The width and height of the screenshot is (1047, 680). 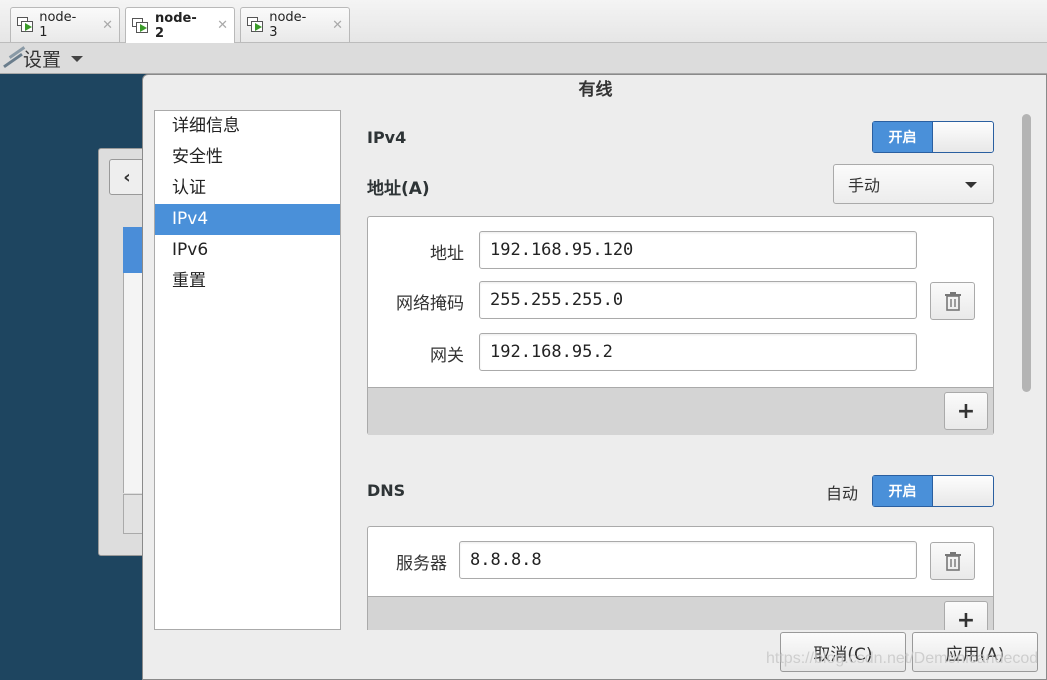 What do you see at coordinates (447, 254) in the screenshot?
I see `address-label: 地址` at bounding box center [447, 254].